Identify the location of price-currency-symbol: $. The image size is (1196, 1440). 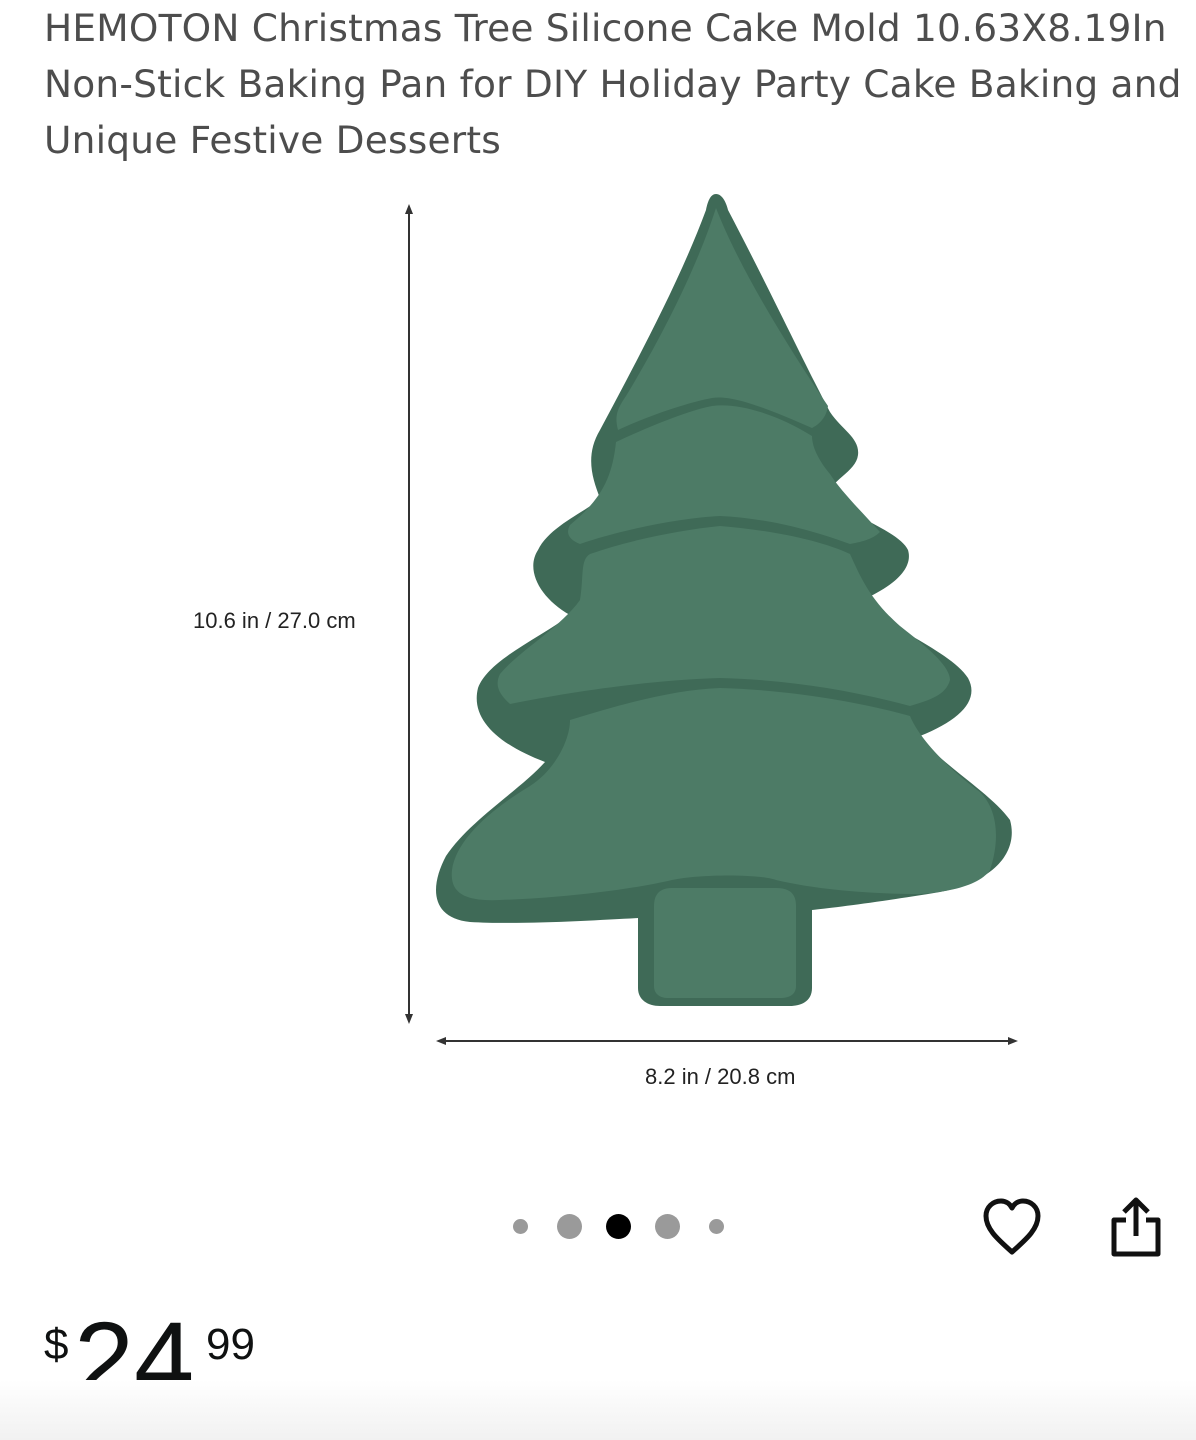
(56, 1344).